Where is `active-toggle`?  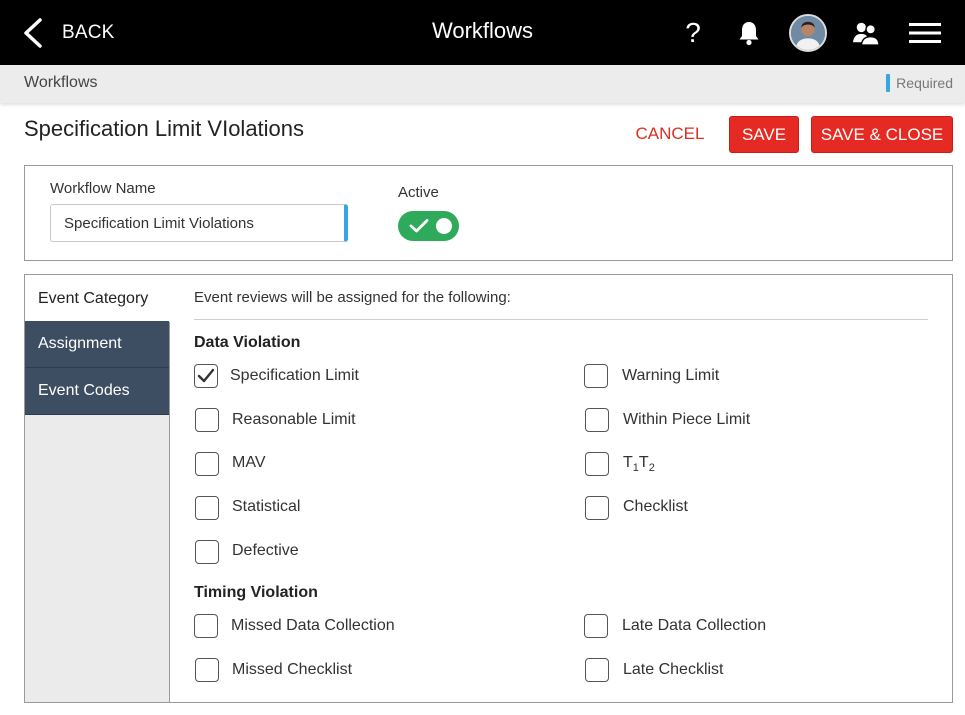
active-toggle is located at coordinates (428, 226).